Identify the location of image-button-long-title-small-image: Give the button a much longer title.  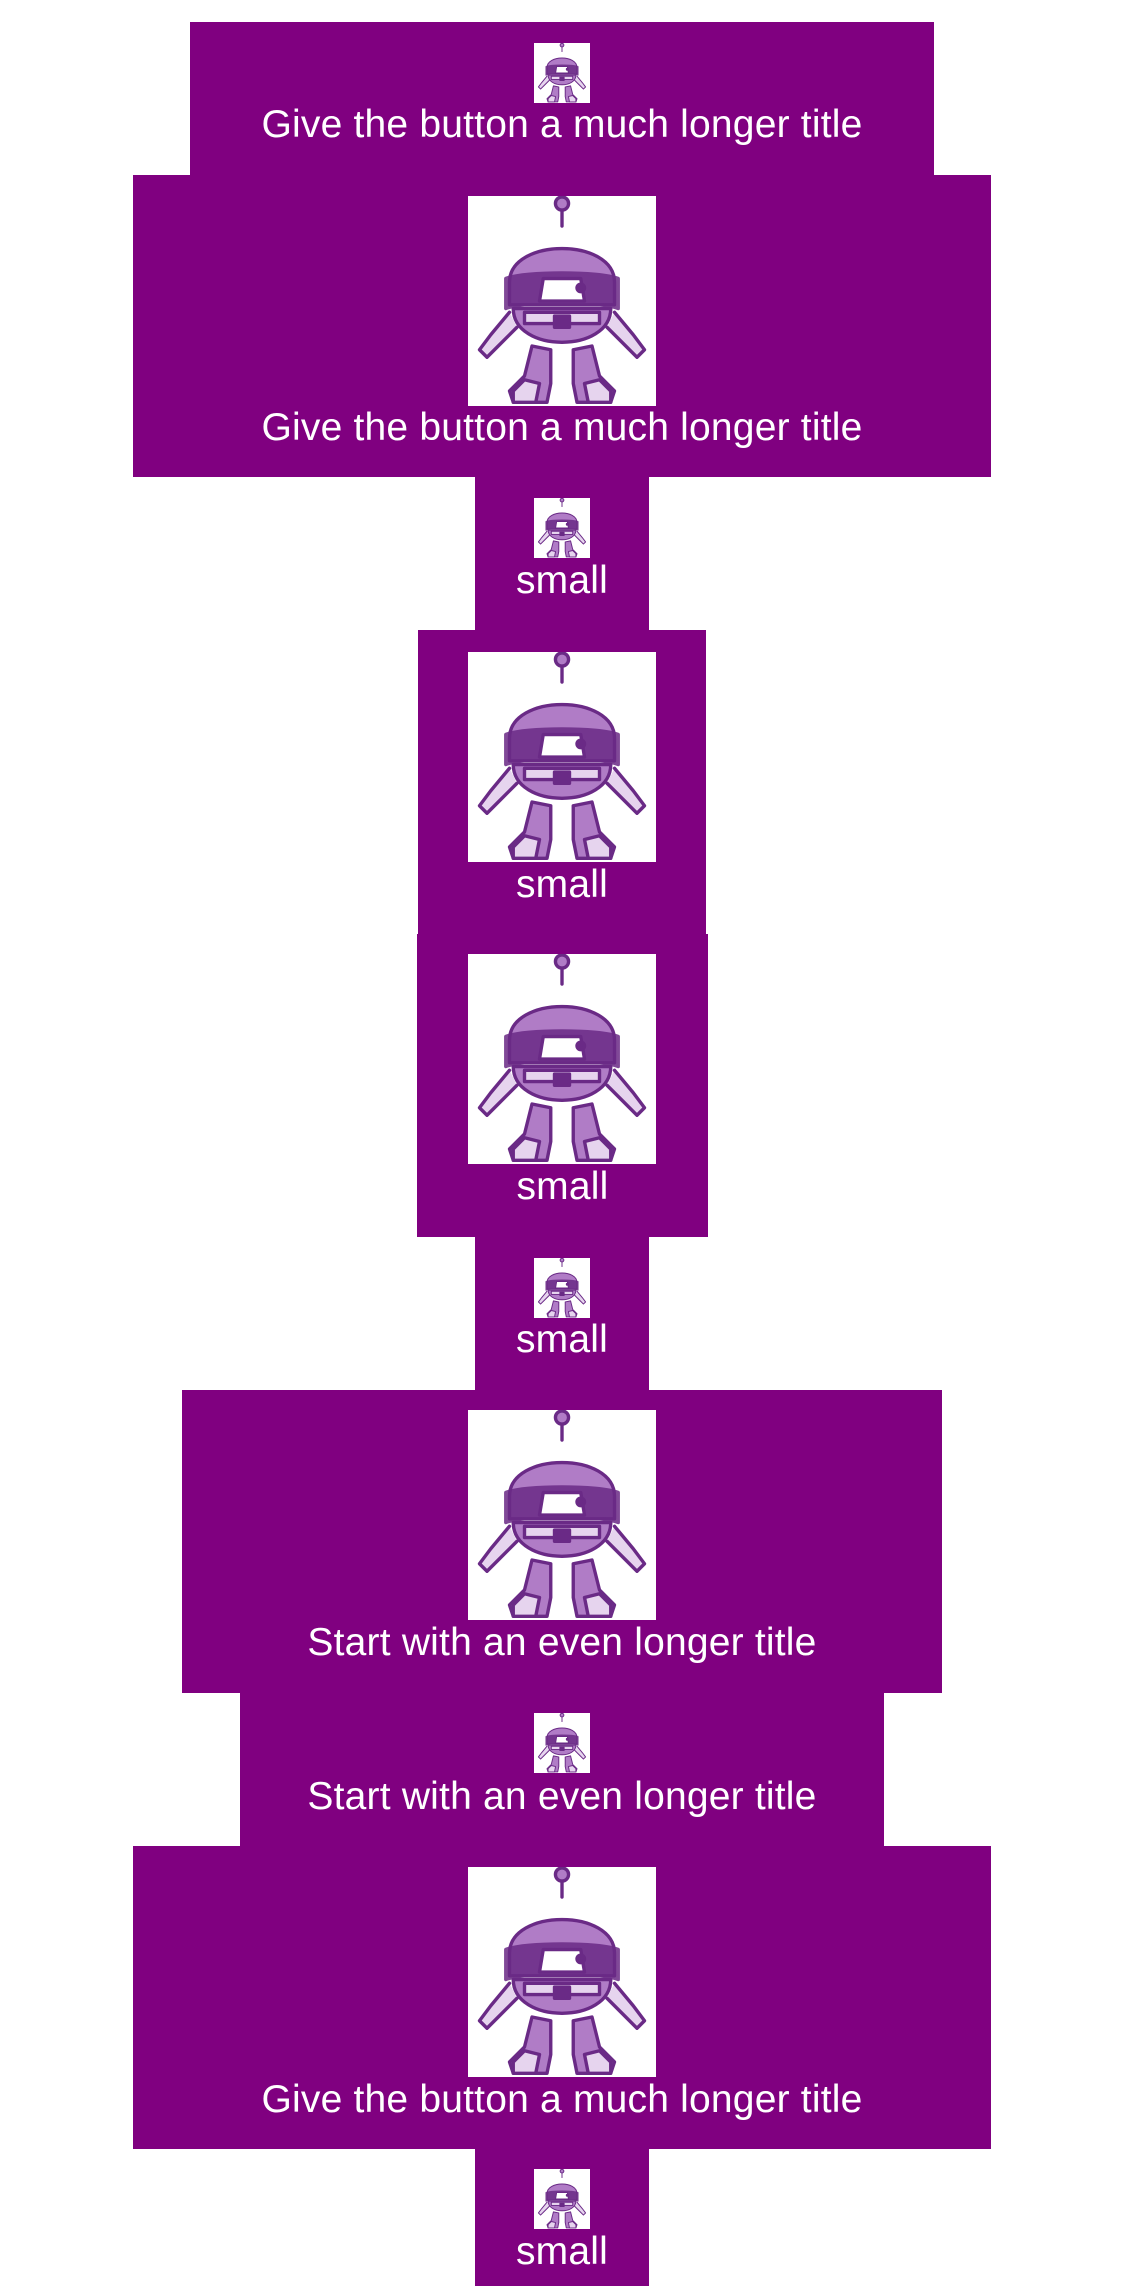
(562, 99).